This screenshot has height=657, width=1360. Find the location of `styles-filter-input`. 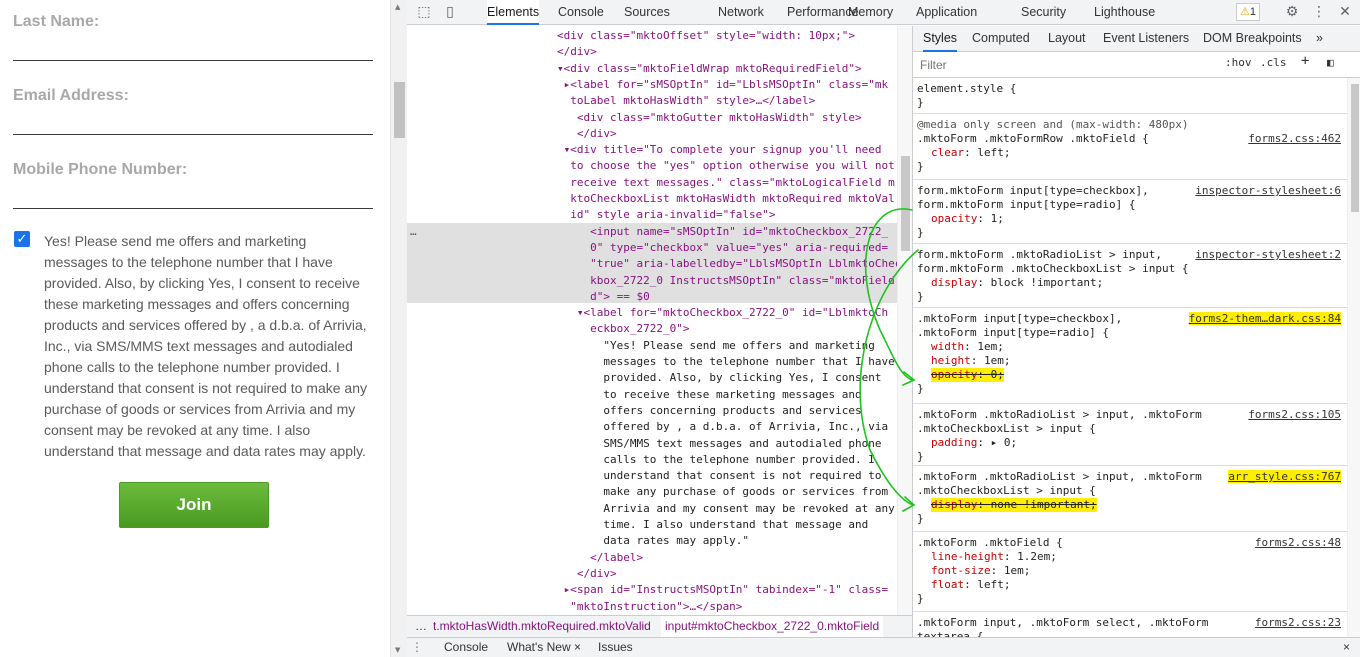

styles-filter-input is located at coordinates (1065, 65).